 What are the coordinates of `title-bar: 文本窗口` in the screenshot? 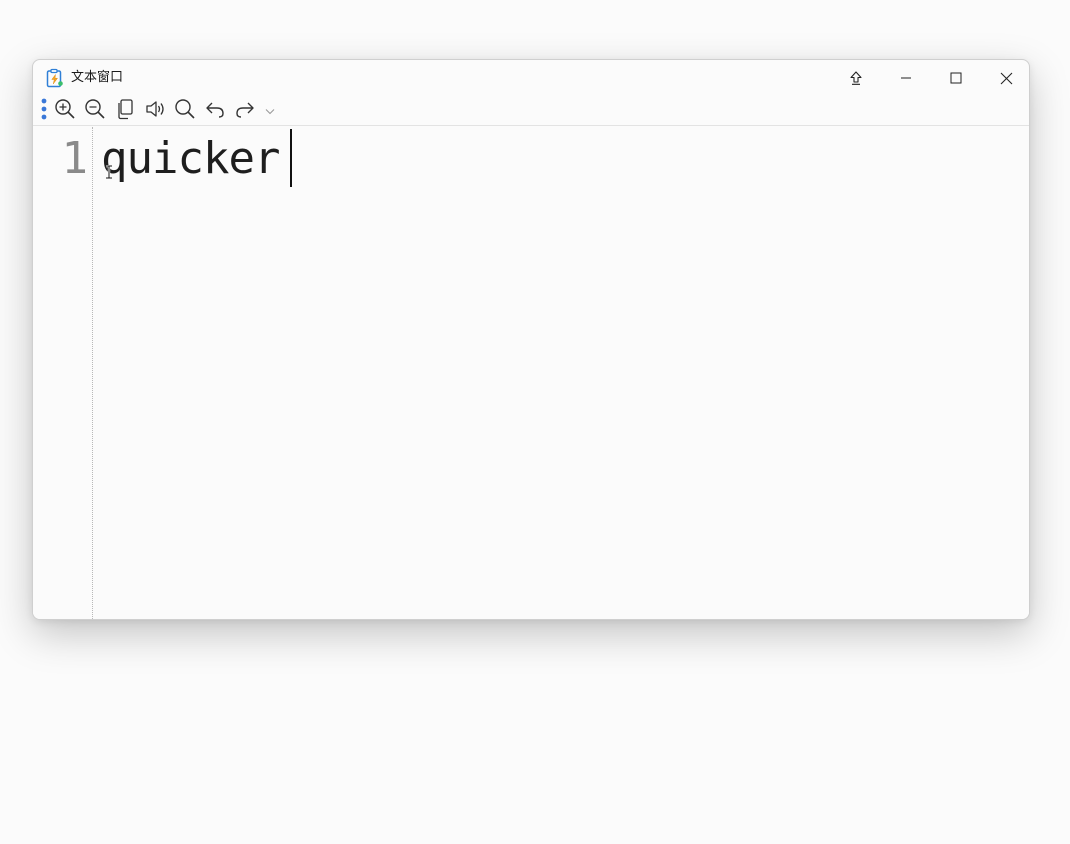 It's located at (531, 78).